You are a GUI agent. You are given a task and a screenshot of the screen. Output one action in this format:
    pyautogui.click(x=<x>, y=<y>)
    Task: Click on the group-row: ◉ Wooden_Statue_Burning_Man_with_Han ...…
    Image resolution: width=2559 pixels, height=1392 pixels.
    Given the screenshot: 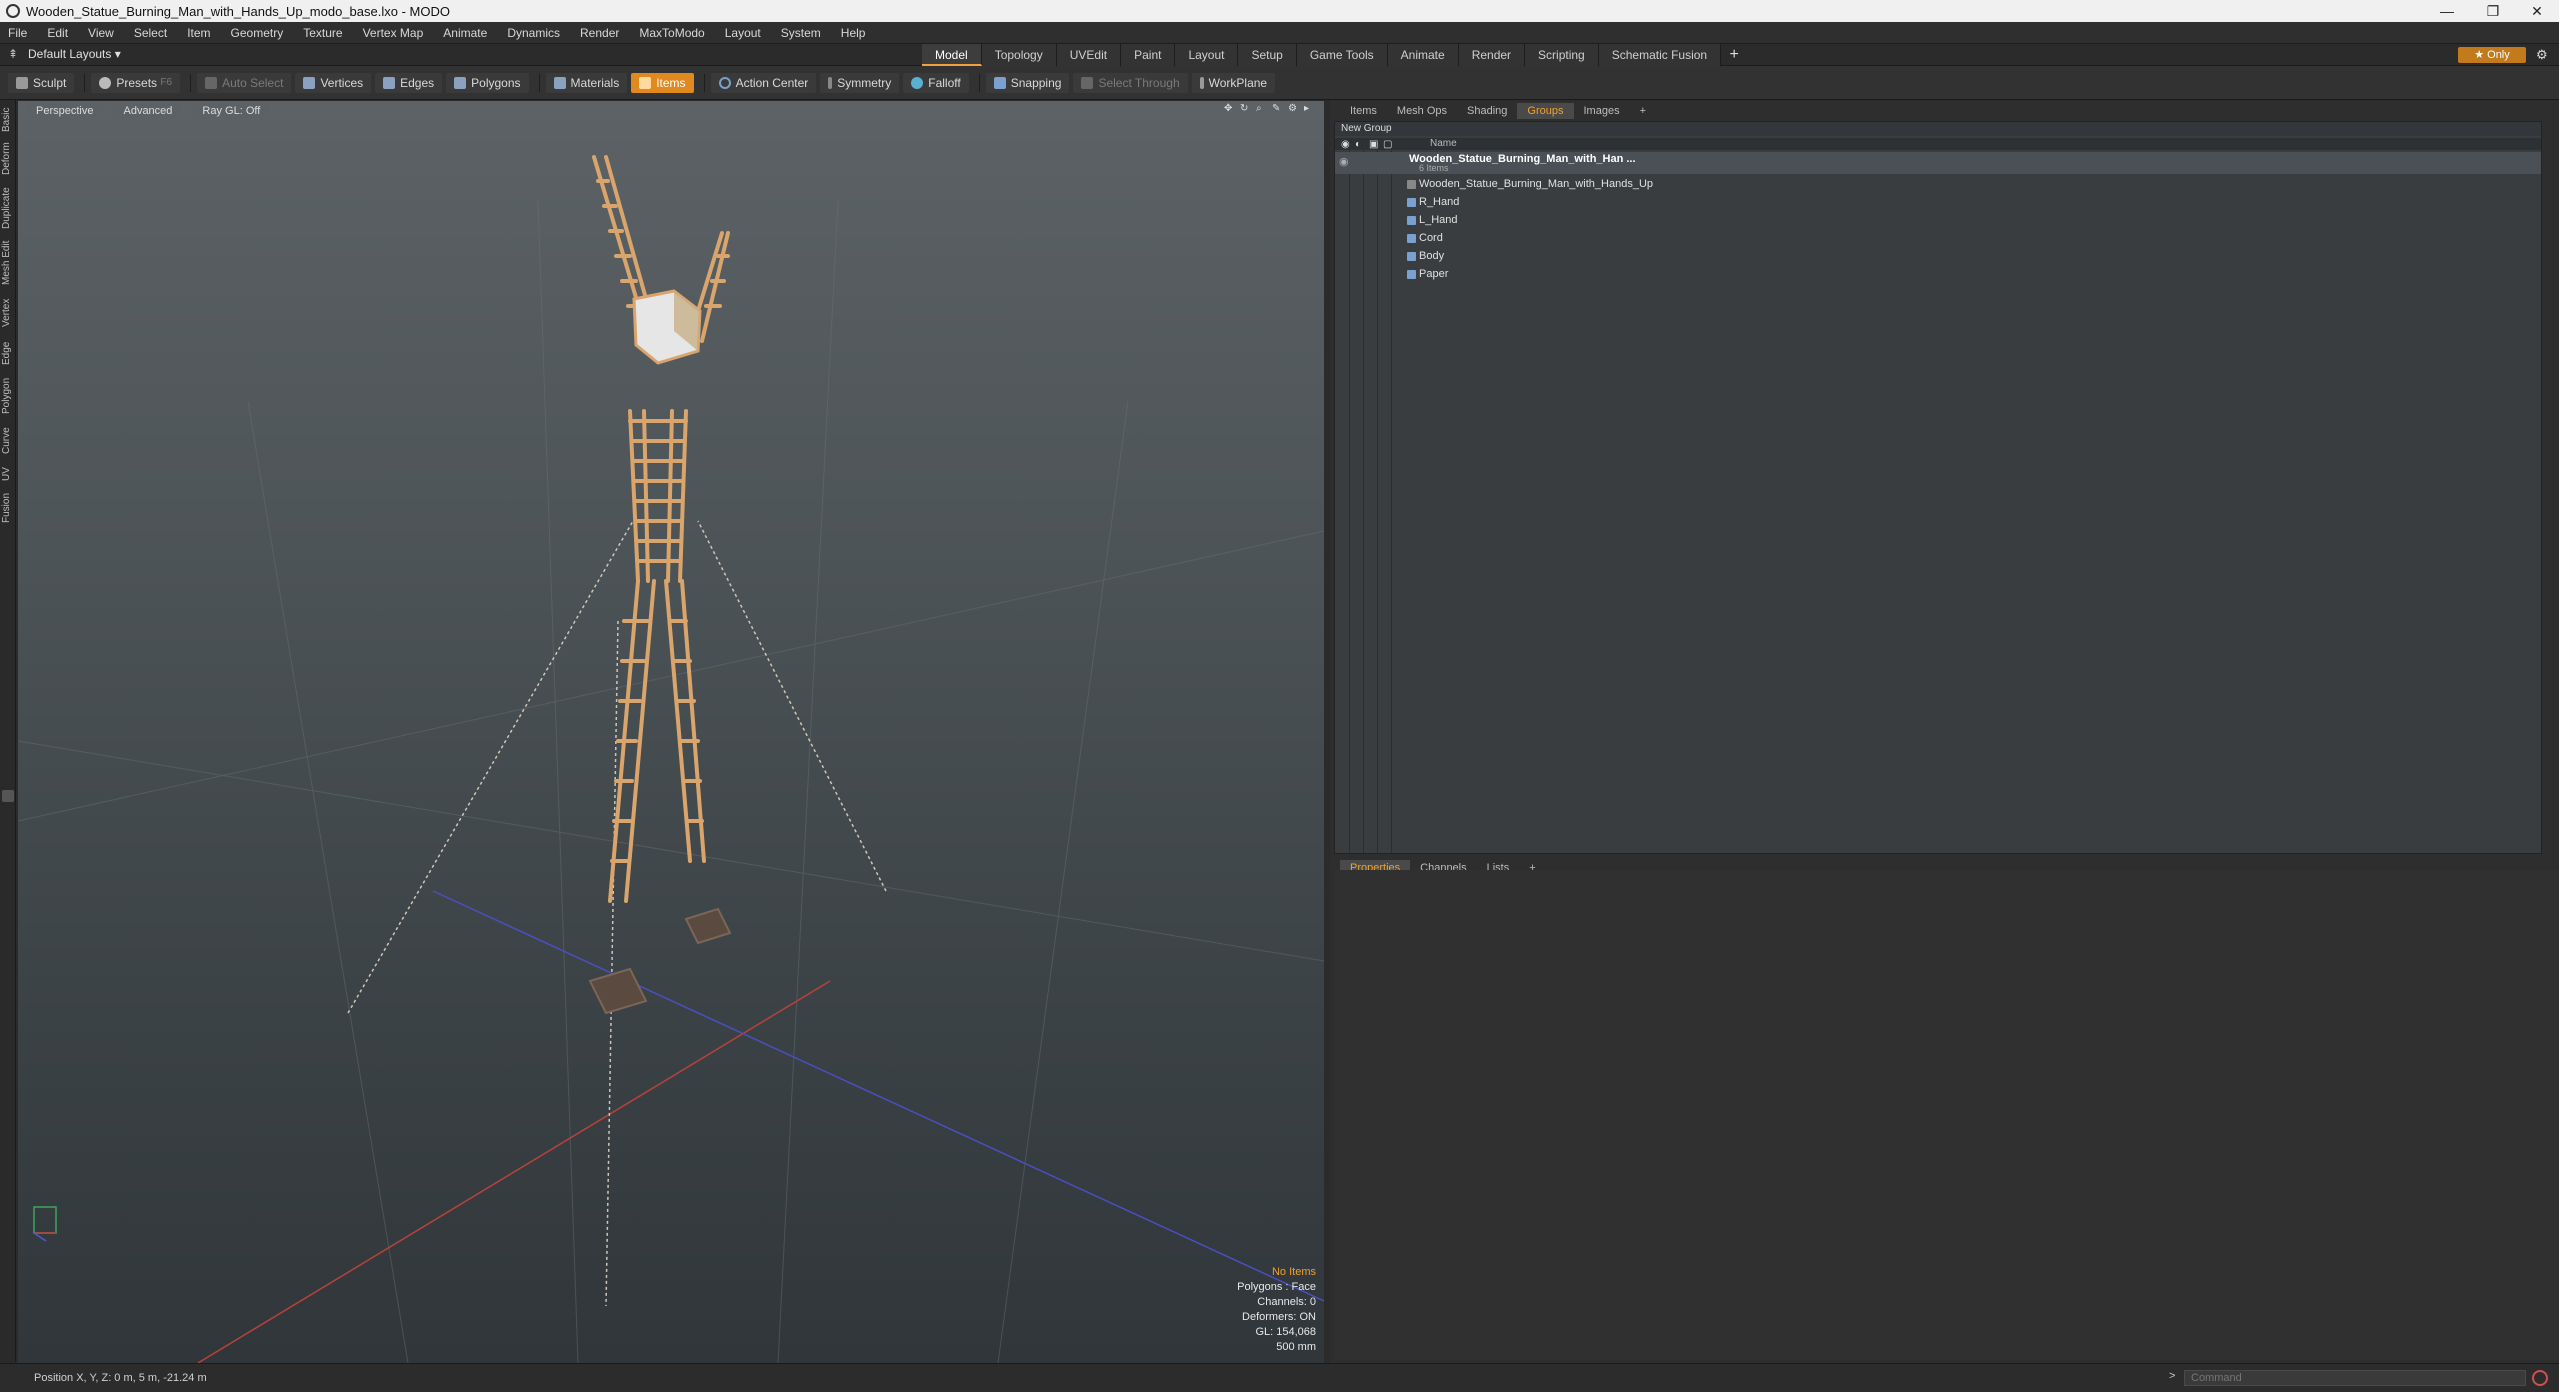 What is the action you would take?
    pyautogui.click(x=1938, y=163)
    